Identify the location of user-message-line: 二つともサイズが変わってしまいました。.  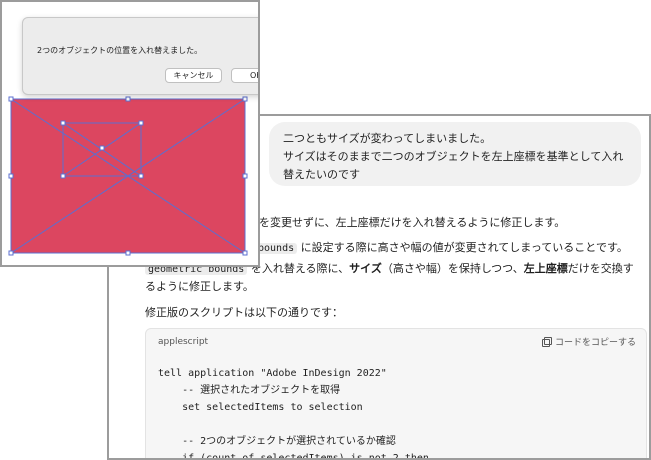
(387, 138).